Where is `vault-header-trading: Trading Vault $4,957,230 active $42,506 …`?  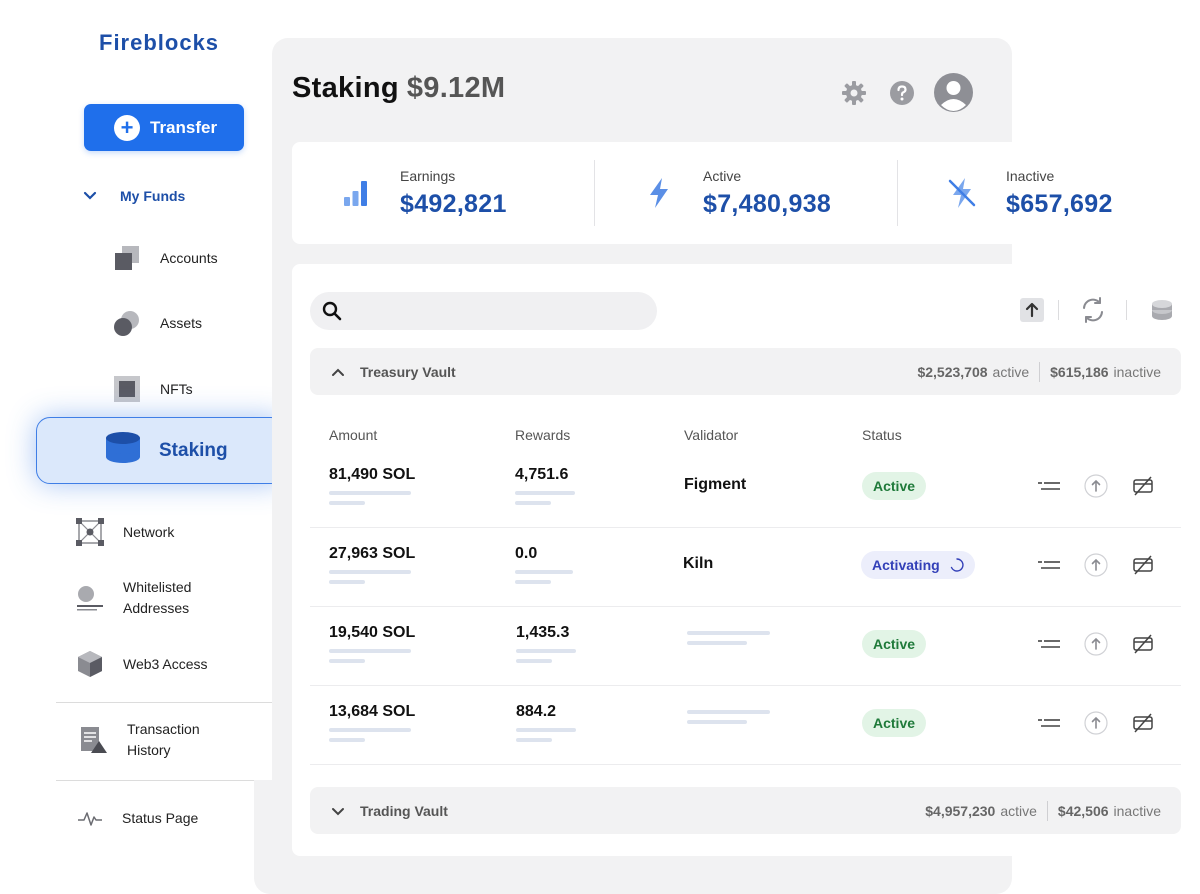
vault-header-trading: Trading Vault $4,957,230 active $42,506 … is located at coordinates (745, 810).